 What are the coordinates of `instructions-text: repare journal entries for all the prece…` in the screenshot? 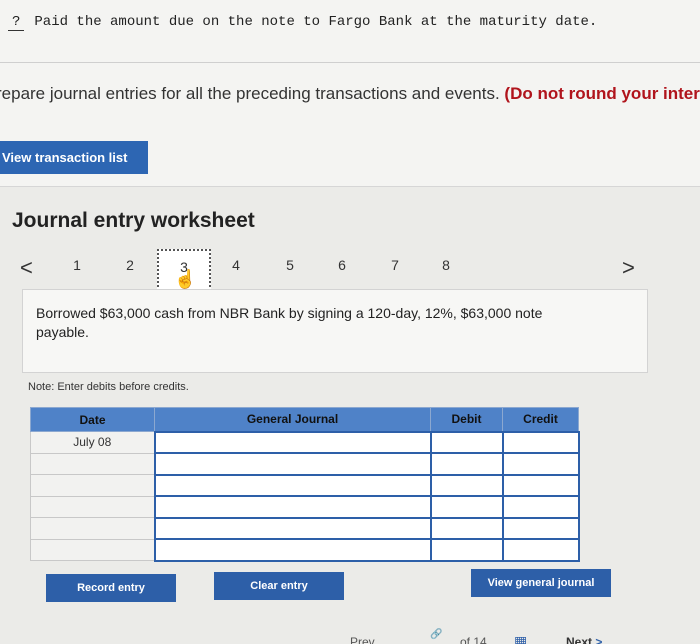 It's located at (252, 93).